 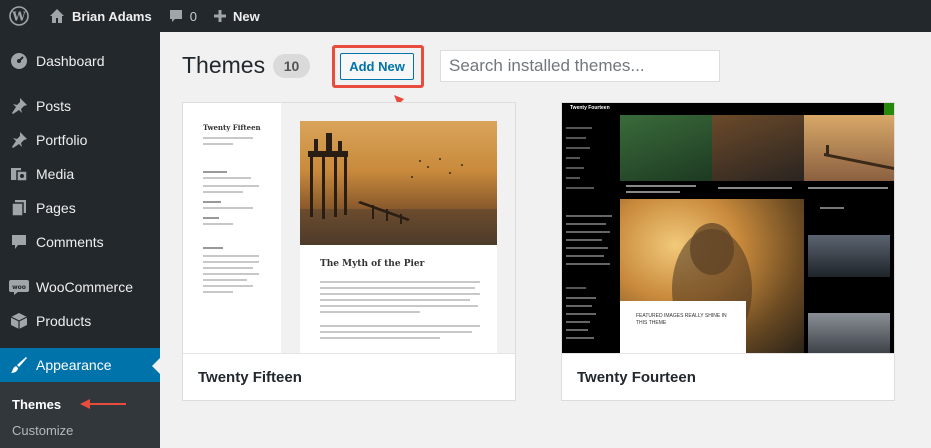 I want to click on pages-icon, so click(x=18, y=208).